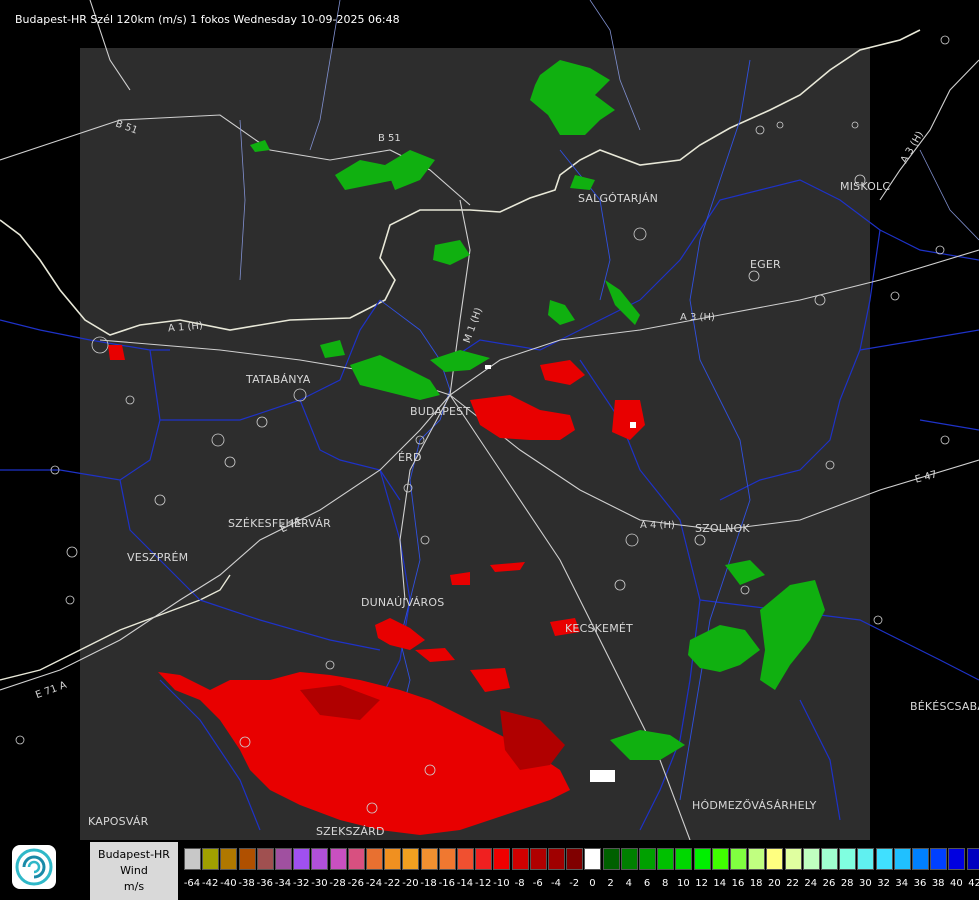  What do you see at coordinates (319, 883) in the screenshot?
I see `legend-tick-label: -30` at bounding box center [319, 883].